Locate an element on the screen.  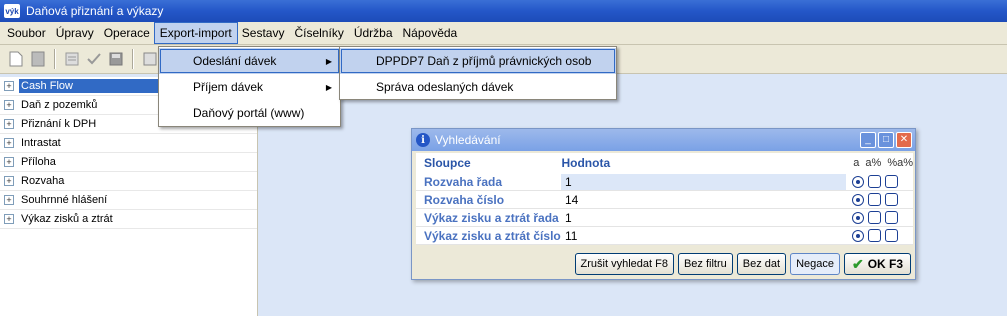
menu-export-import: Export-import is located at coordinates (195, 33).